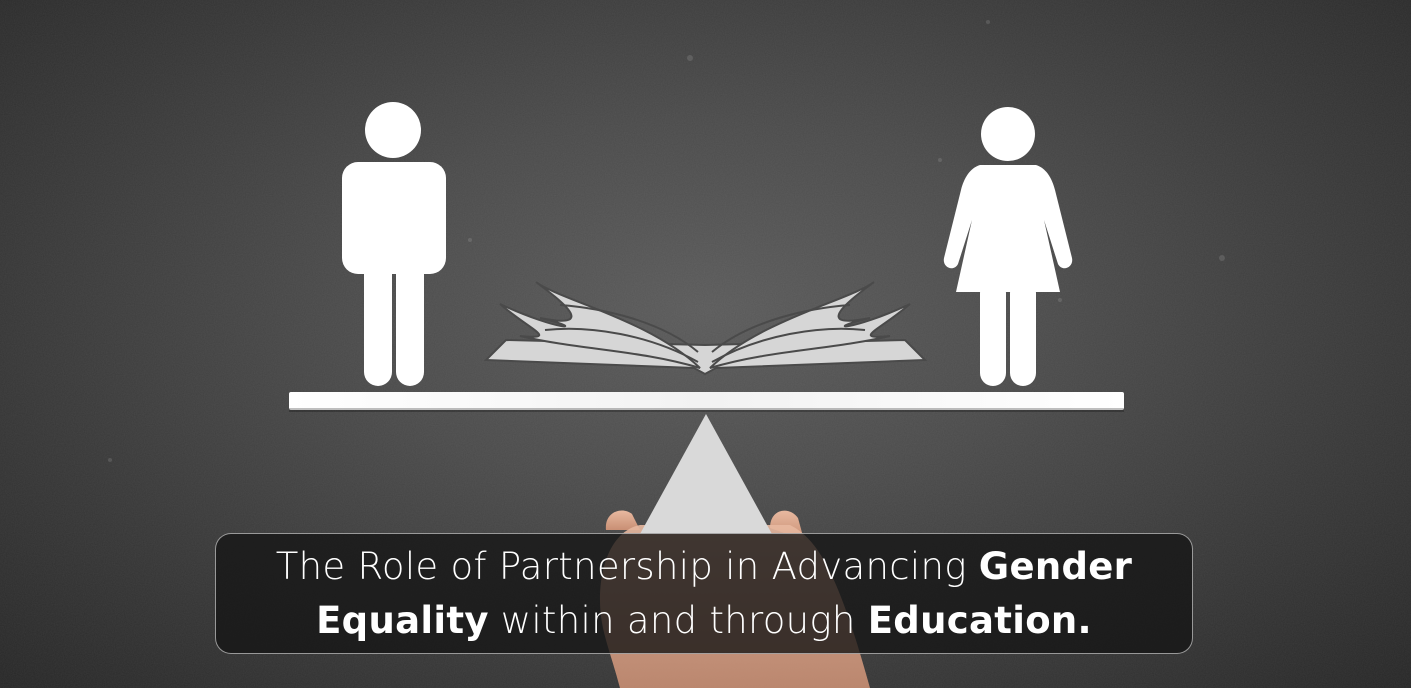 Image resolution: width=1411 pixels, height=688 pixels. What do you see at coordinates (627, 566) in the screenshot?
I see `caption-part-1: The Role of Partnership in Advancing` at bounding box center [627, 566].